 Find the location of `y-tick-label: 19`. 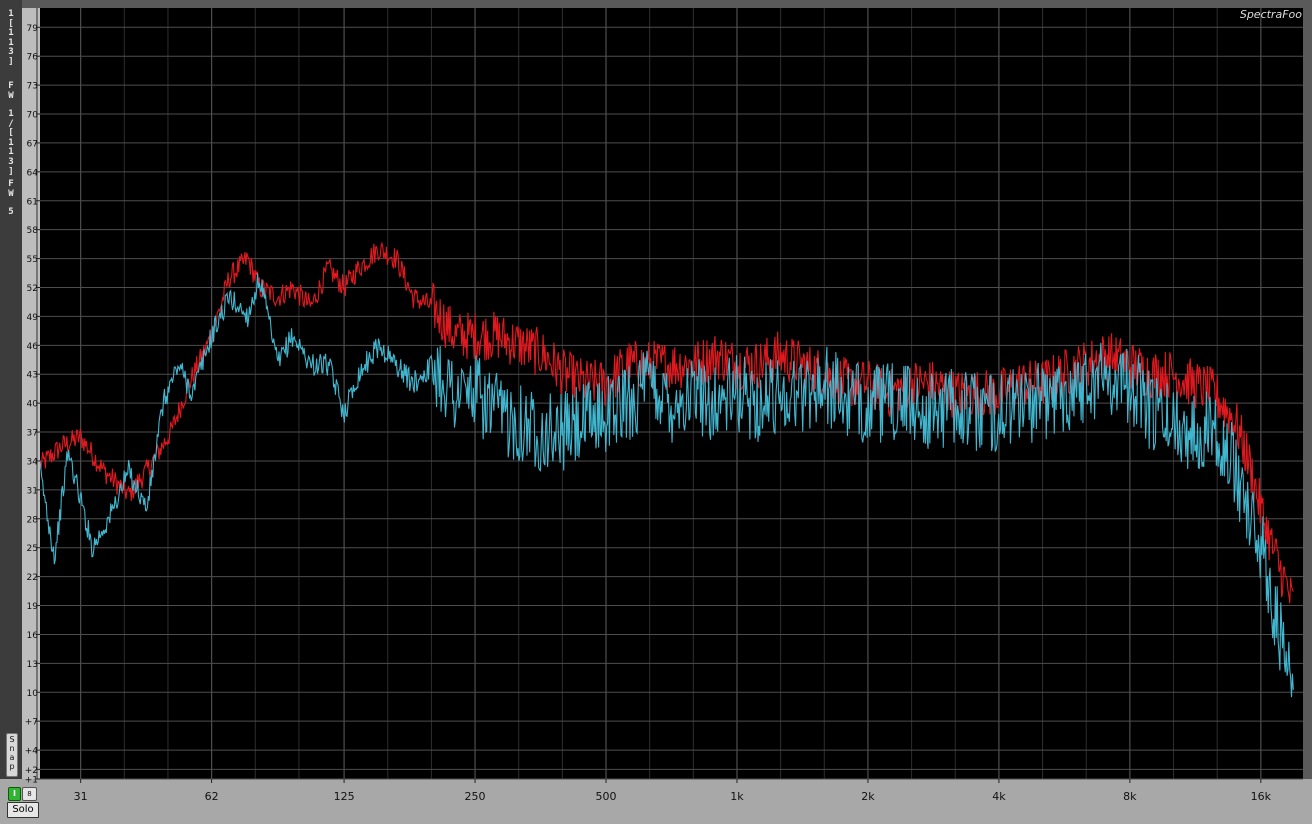

y-tick-label: 19 is located at coordinates (33, 607).